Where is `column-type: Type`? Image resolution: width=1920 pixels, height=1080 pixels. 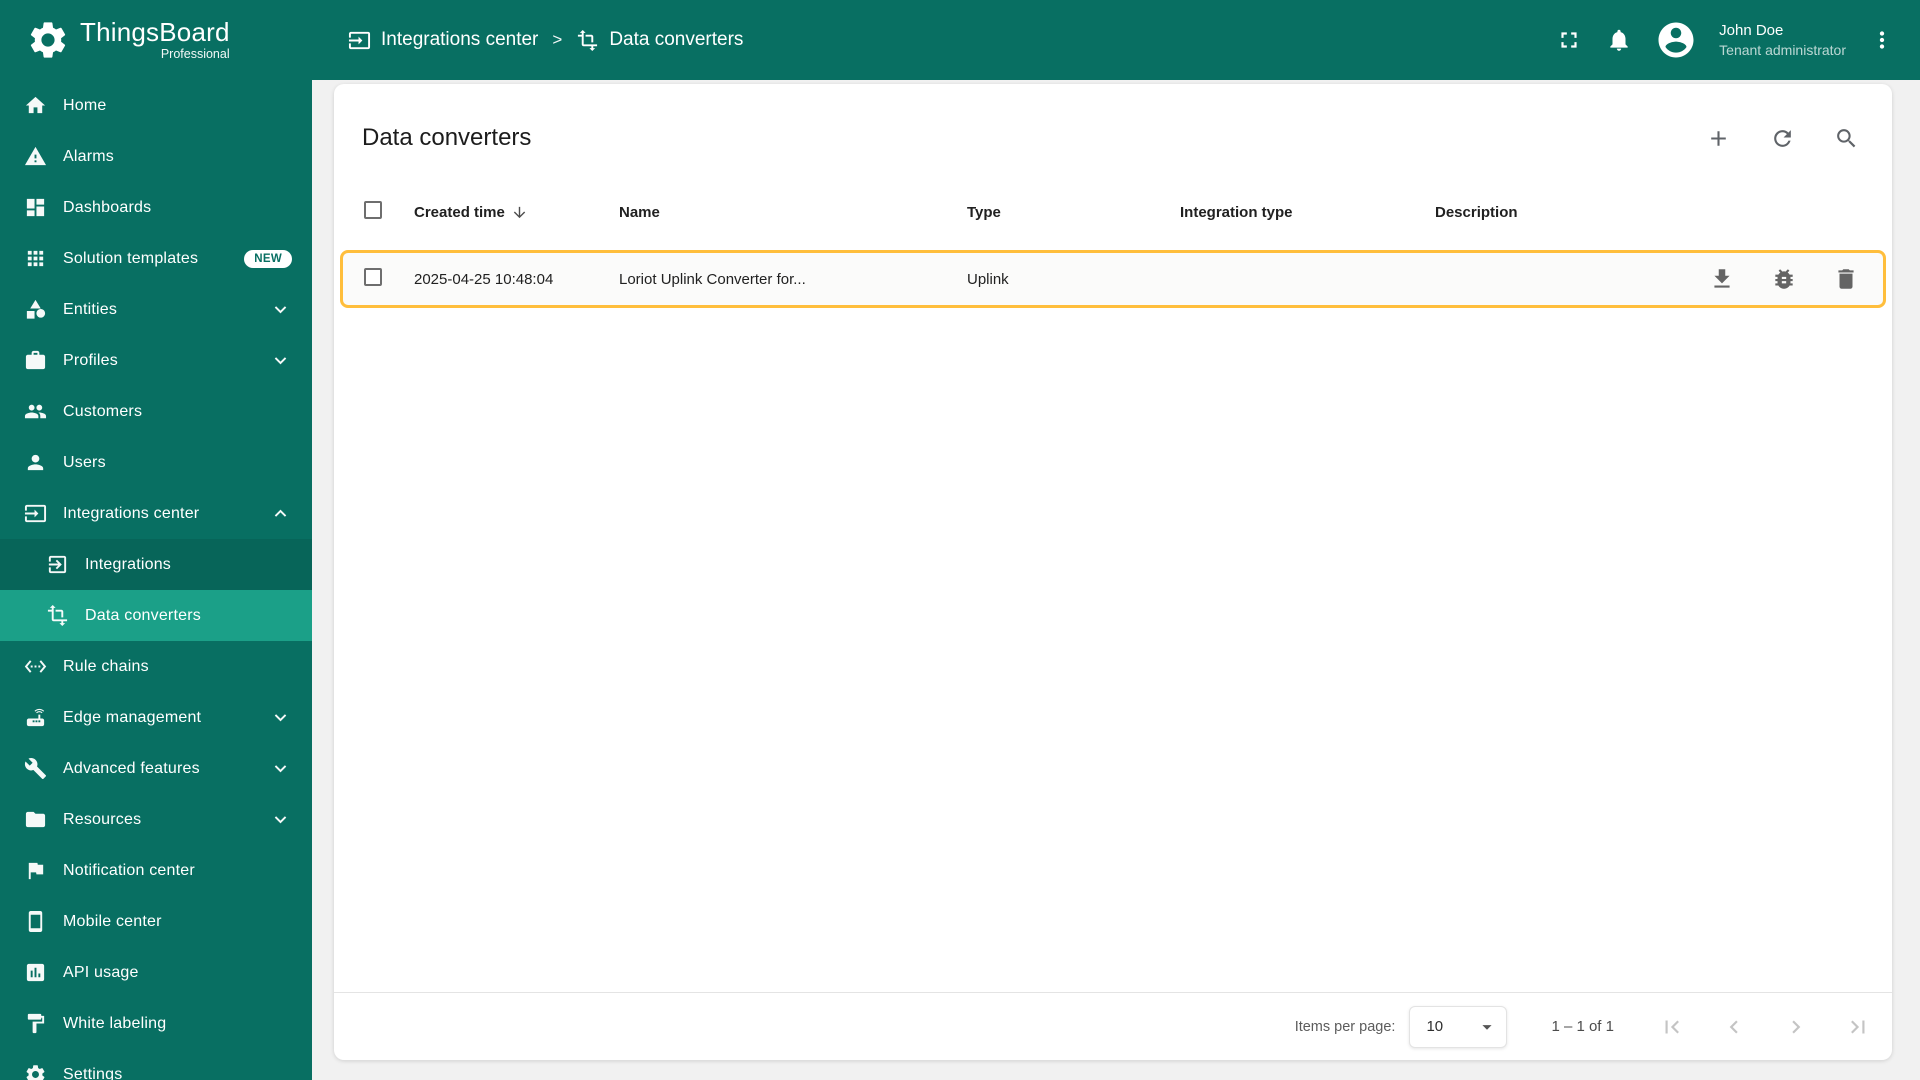
column-type: Type is located at coordinates (1073, 212).